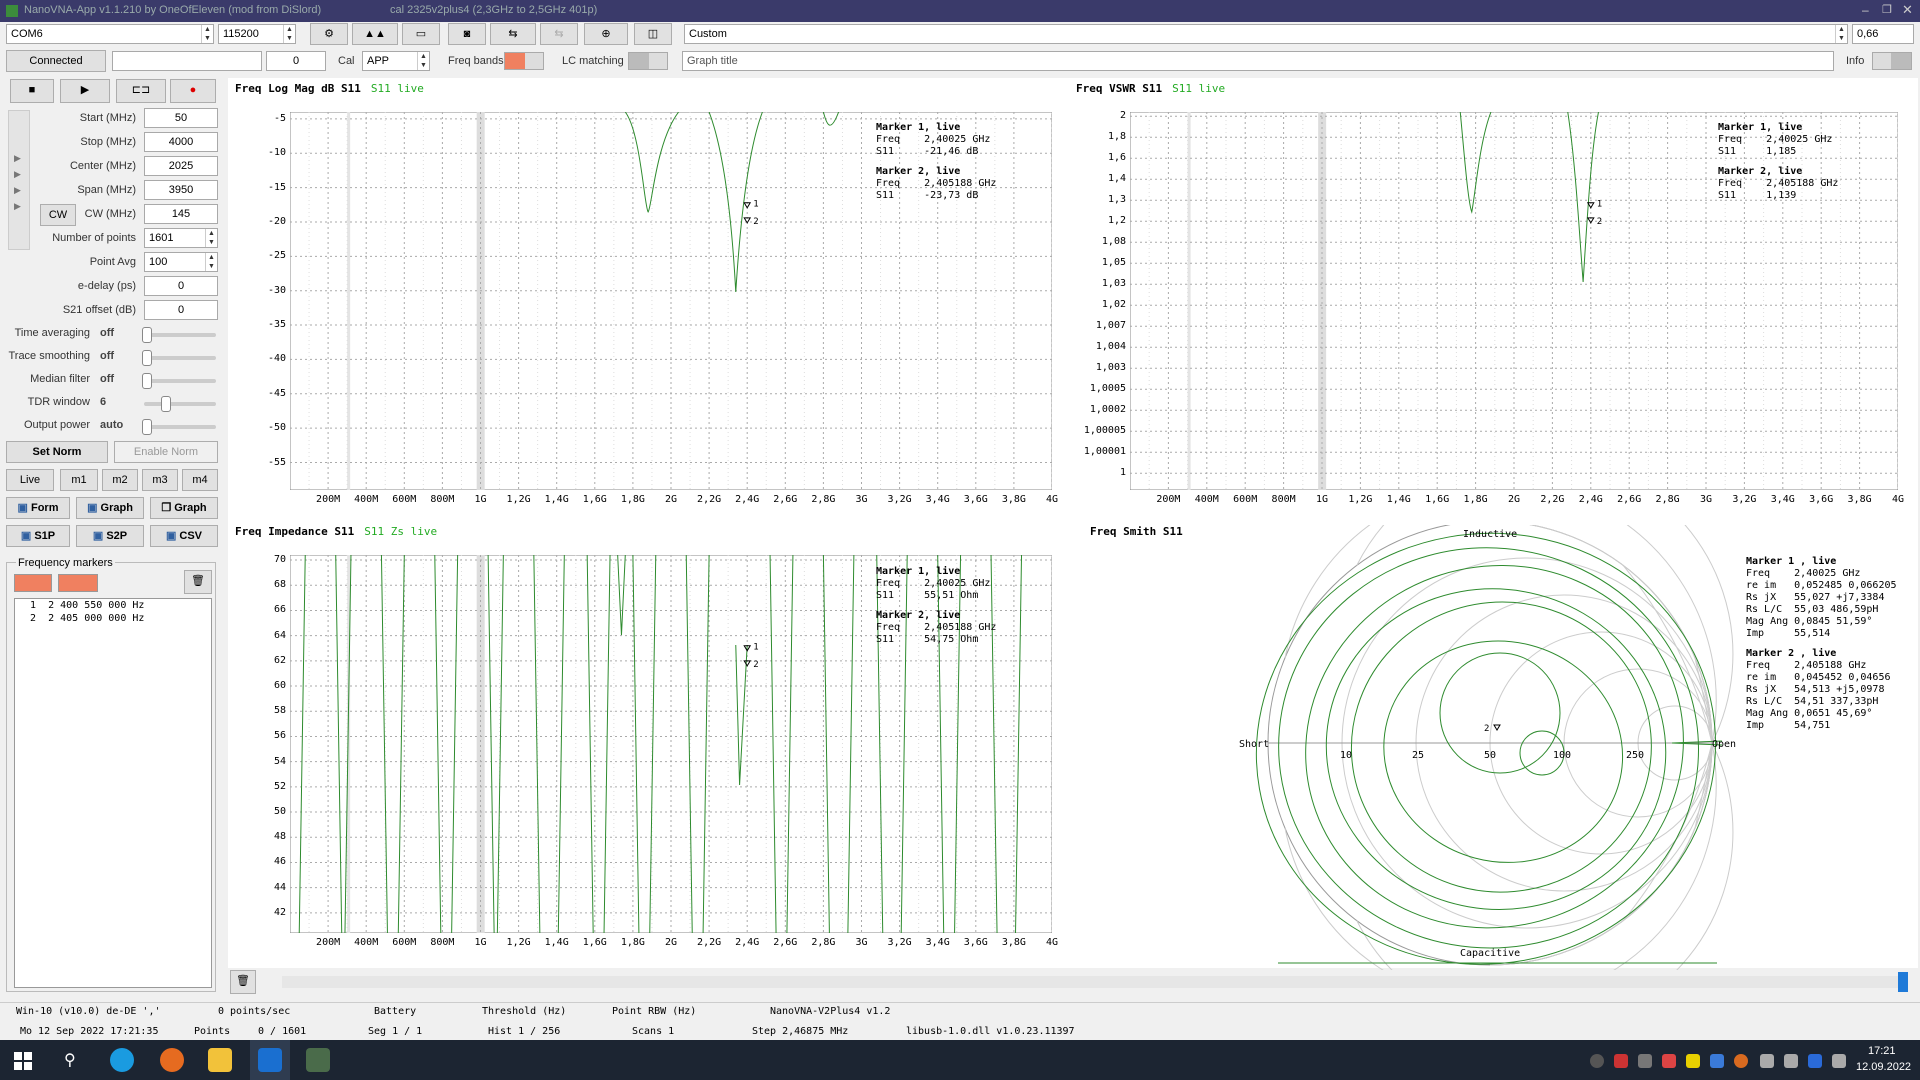 The height and width of the screenshot is (1080, 1920). Describe the element at coordinates (96, 618) in the screenshot. I see `marker-freq: 2 405 000 000 Hz` at that location.